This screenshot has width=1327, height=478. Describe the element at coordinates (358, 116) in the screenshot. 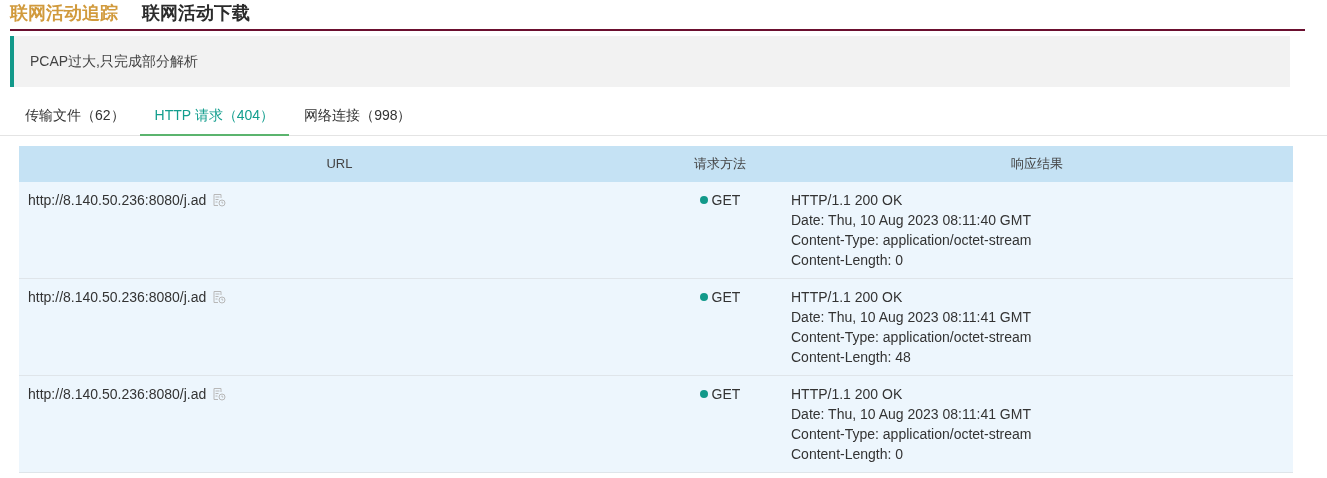

I see `tab: 网络连接（998）` at that location.